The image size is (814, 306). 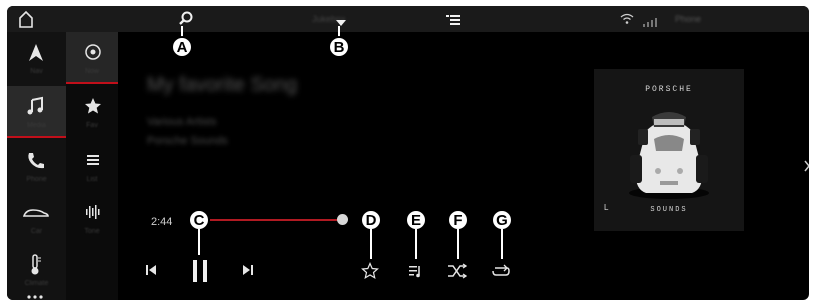 What do you see at coordinates (92, 125) in the screenshot?
I see `subnav-item-label: Fav` at bounding box center [92, 125].